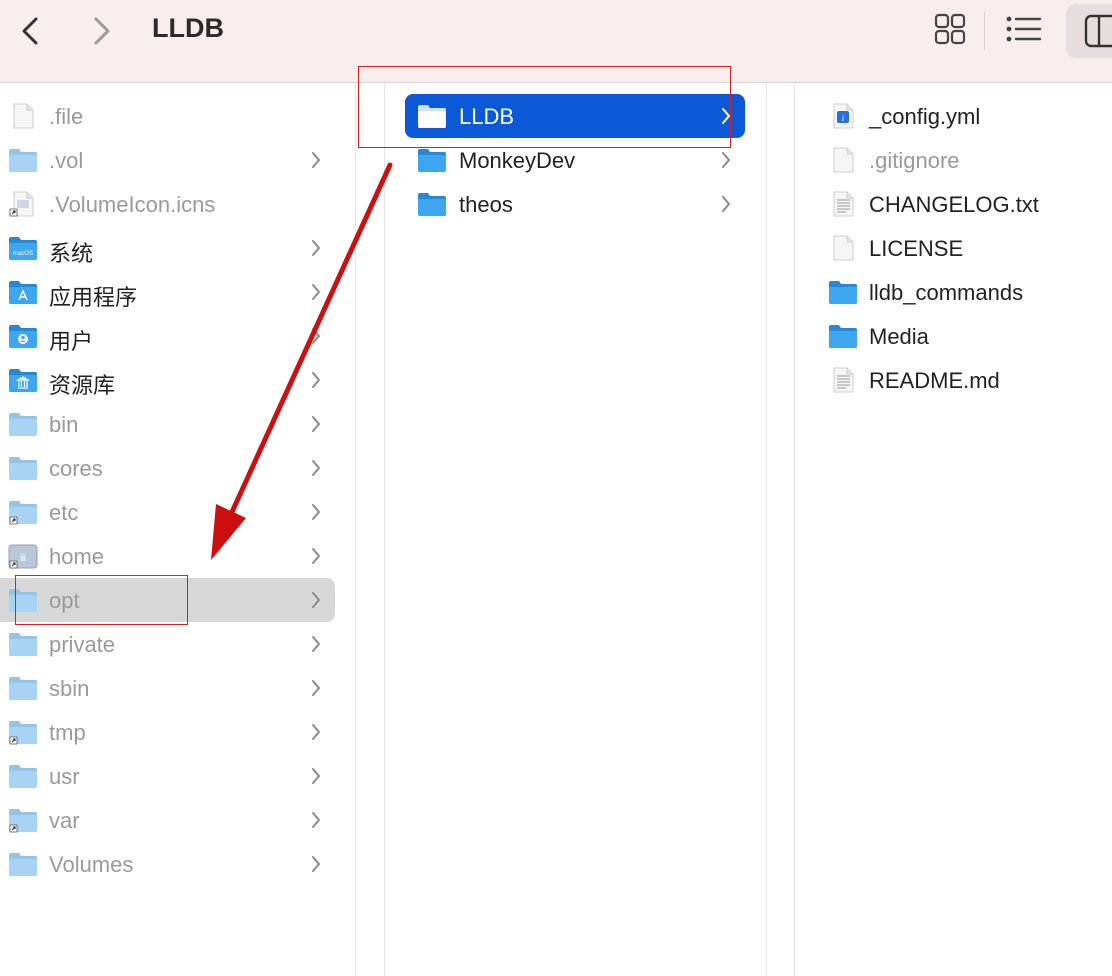 The height and width of the screenshot is (976, 1112). I want to click on list-item: etc, so click(177, 512).